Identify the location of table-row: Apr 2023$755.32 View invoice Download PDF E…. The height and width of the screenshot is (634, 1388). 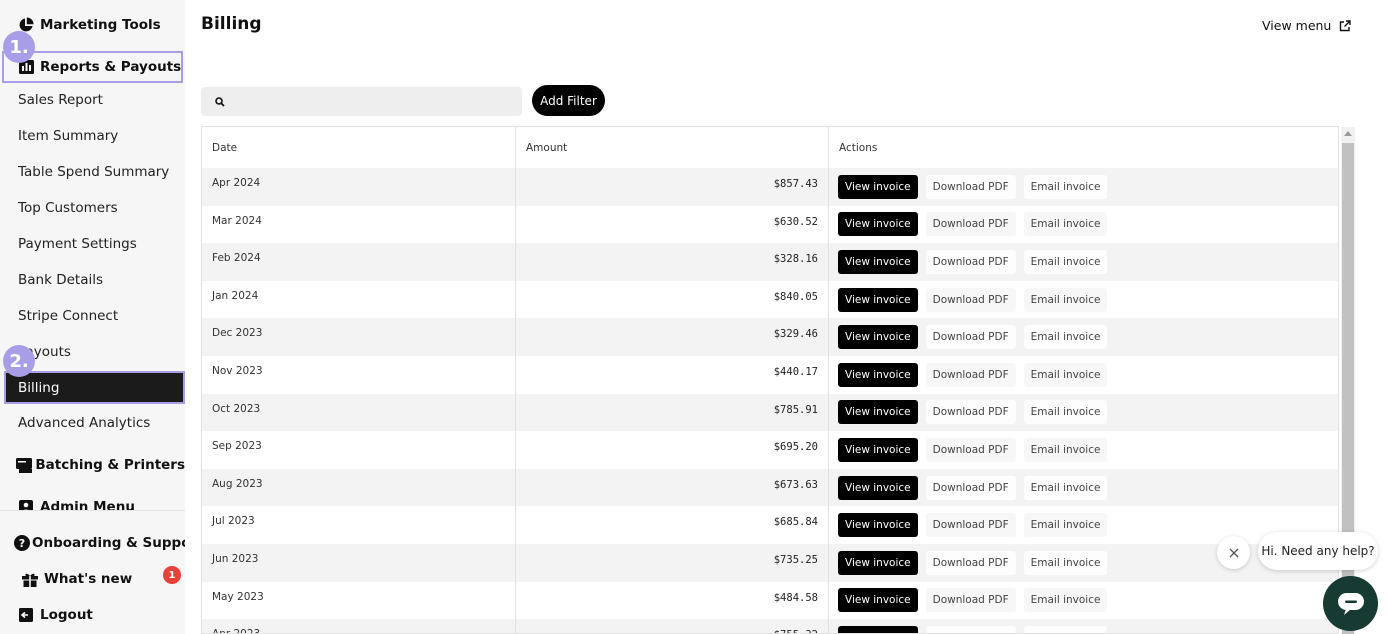
(770, 626).